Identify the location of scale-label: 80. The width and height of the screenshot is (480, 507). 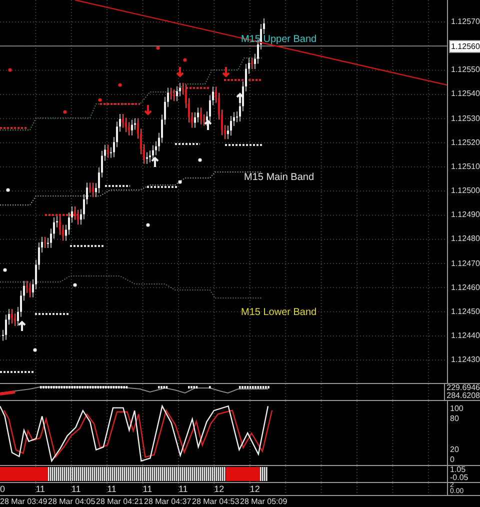
(455, 419).